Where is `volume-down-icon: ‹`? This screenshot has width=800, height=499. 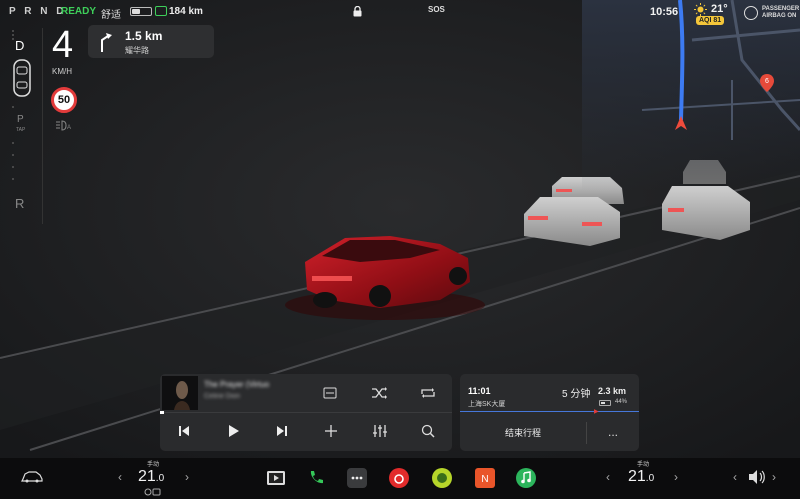
volume-down-icon: ‹ is located at coordinates (735, 477).